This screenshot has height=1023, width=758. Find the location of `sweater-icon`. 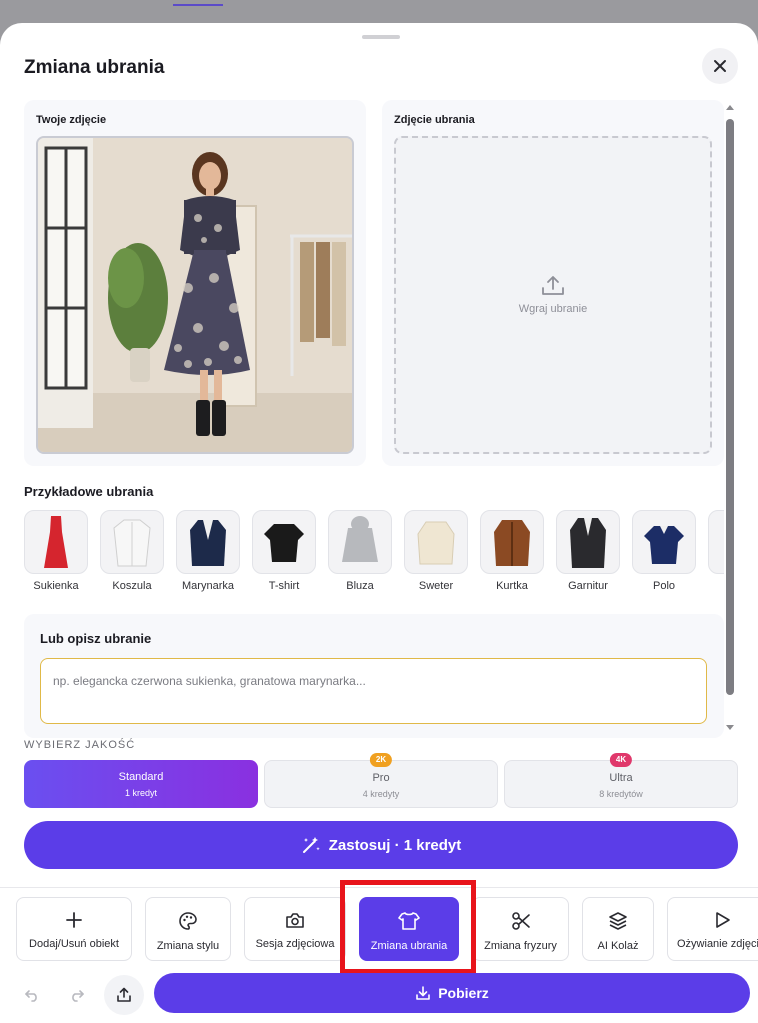

sweater-icon is located at coordinates (436, 542).